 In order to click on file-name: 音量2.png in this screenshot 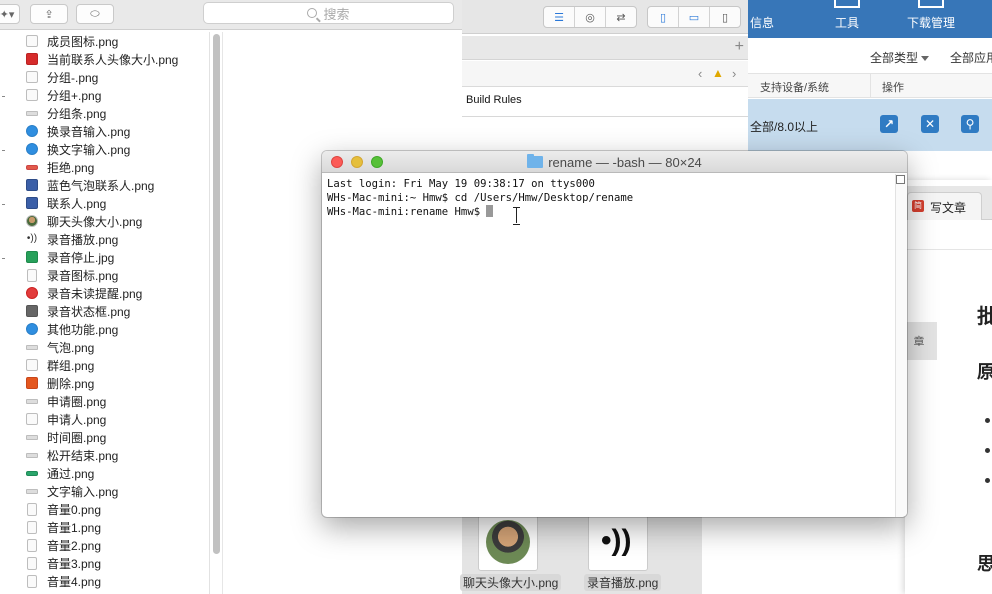, I will do `click(74, 545)`.